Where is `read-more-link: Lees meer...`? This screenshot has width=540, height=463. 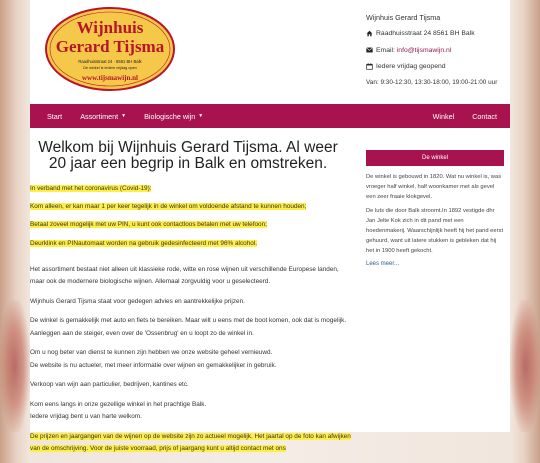 read-more-link: Lees meer... is located at coordinates (435, 264).